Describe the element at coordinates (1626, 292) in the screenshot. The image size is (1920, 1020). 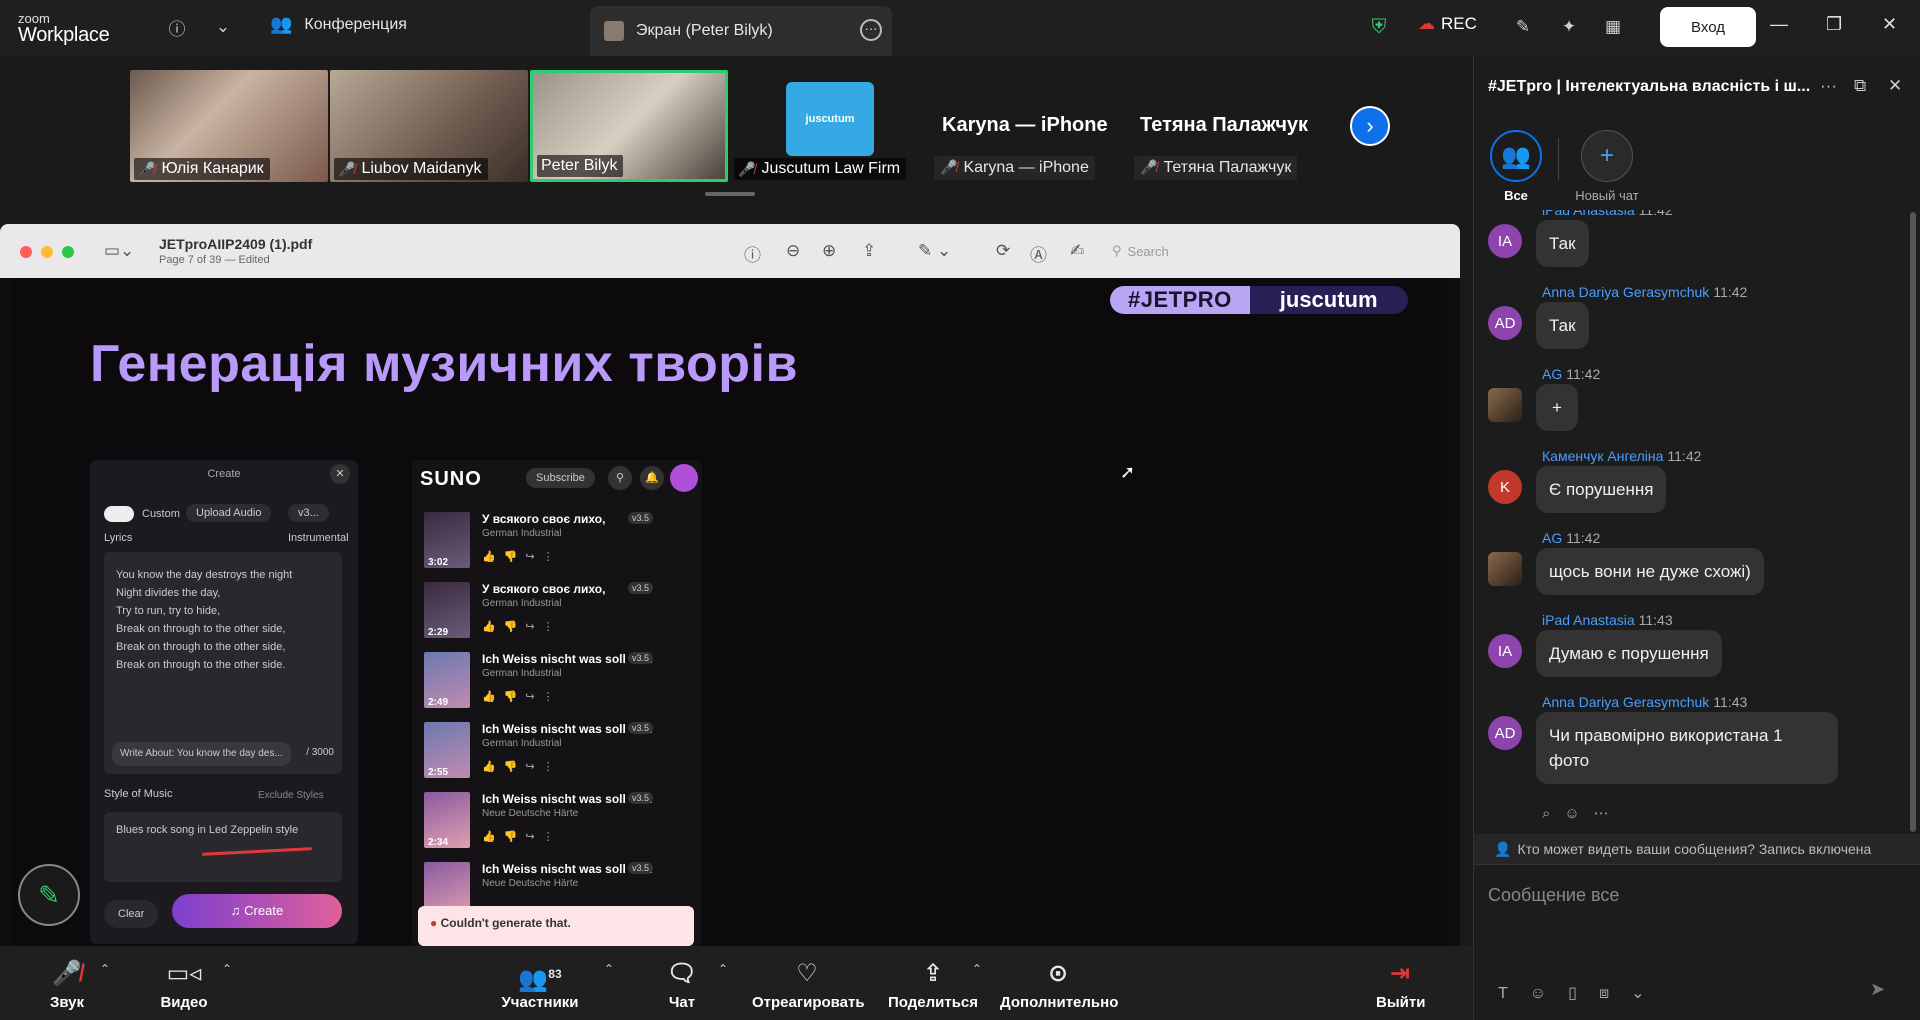
I see `sender-name: Anna Dariya Gerasymchuk` at that location.